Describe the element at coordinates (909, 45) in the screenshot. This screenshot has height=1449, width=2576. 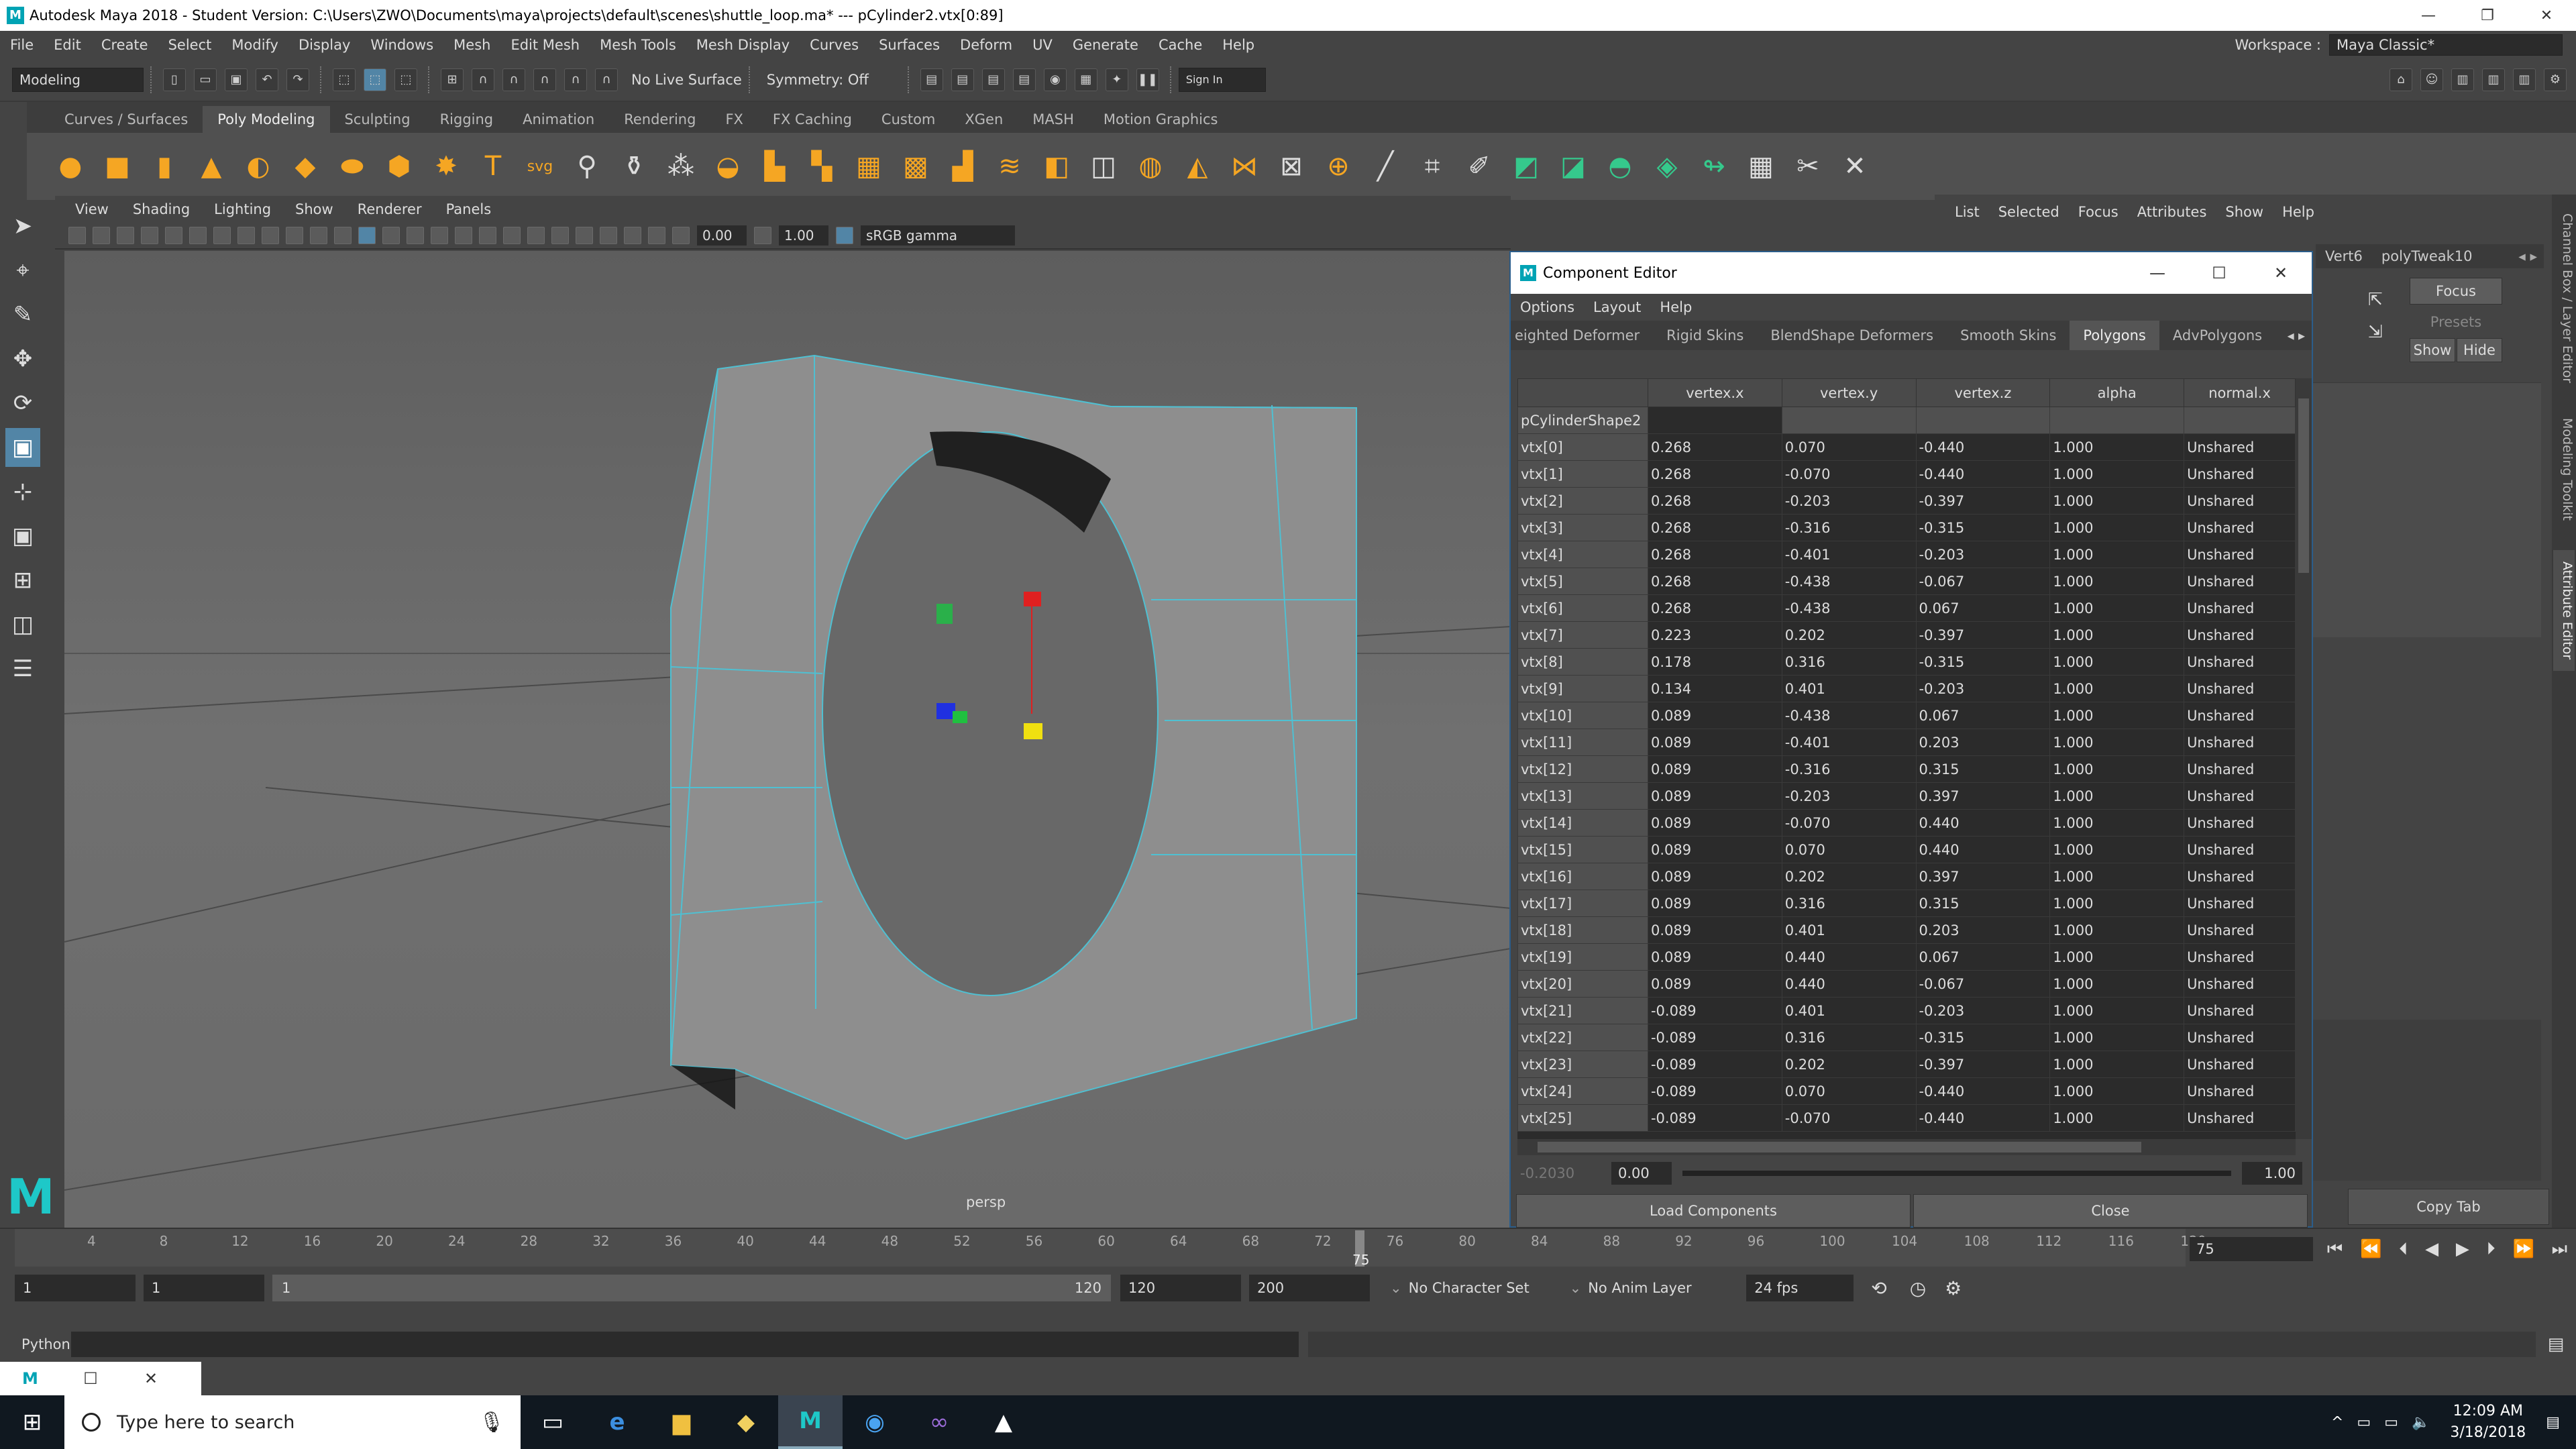
I see `menu-surfaces: Surfaces` at that location.